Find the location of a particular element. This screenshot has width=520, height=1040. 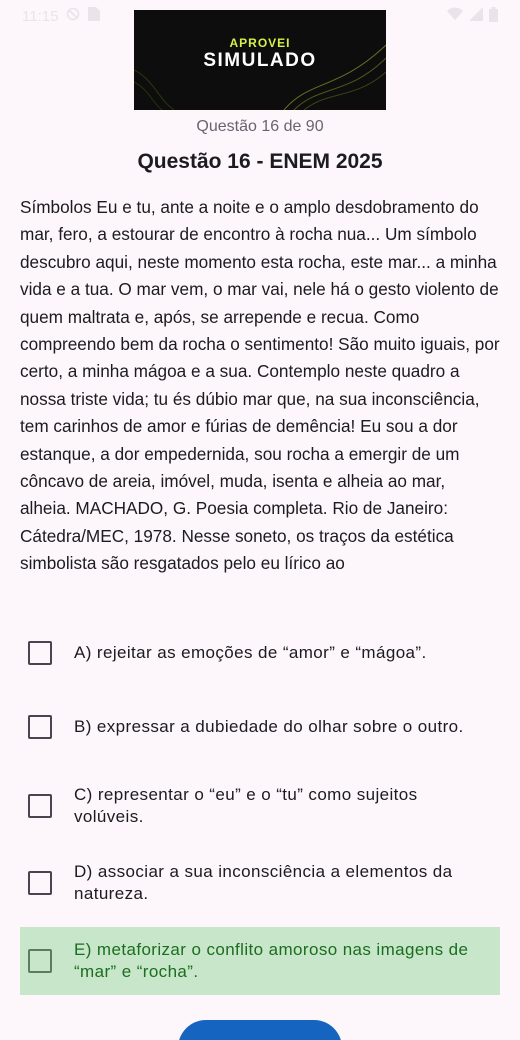

battery-icon is located at coordinates (493, 16).